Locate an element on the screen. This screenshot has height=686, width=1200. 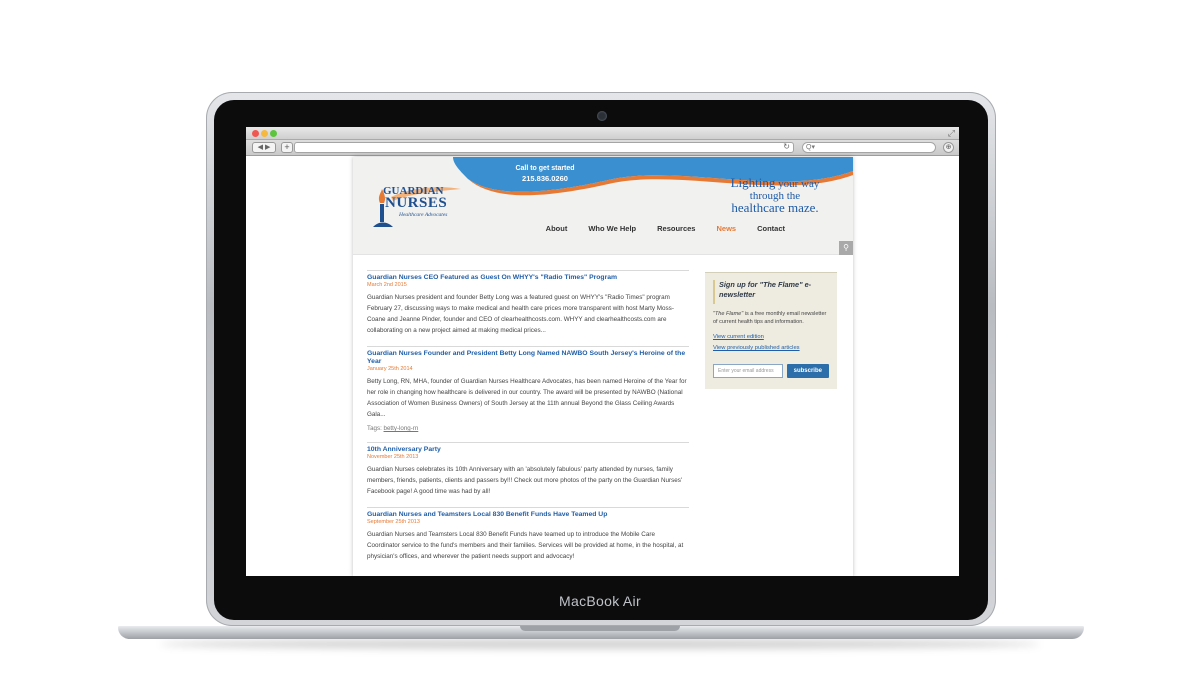
article-date: November 25th 2013 is located at coordinates (393, 457).